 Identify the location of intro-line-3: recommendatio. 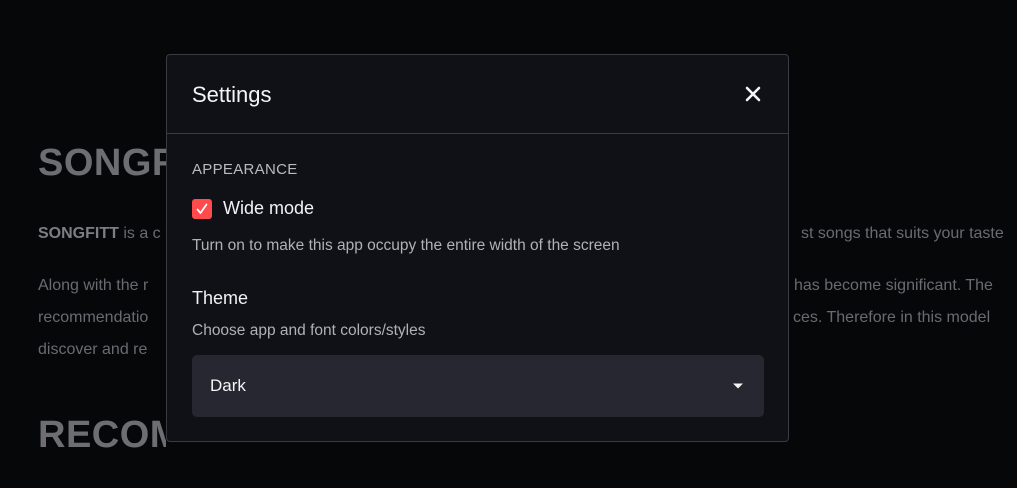
(93, 317).